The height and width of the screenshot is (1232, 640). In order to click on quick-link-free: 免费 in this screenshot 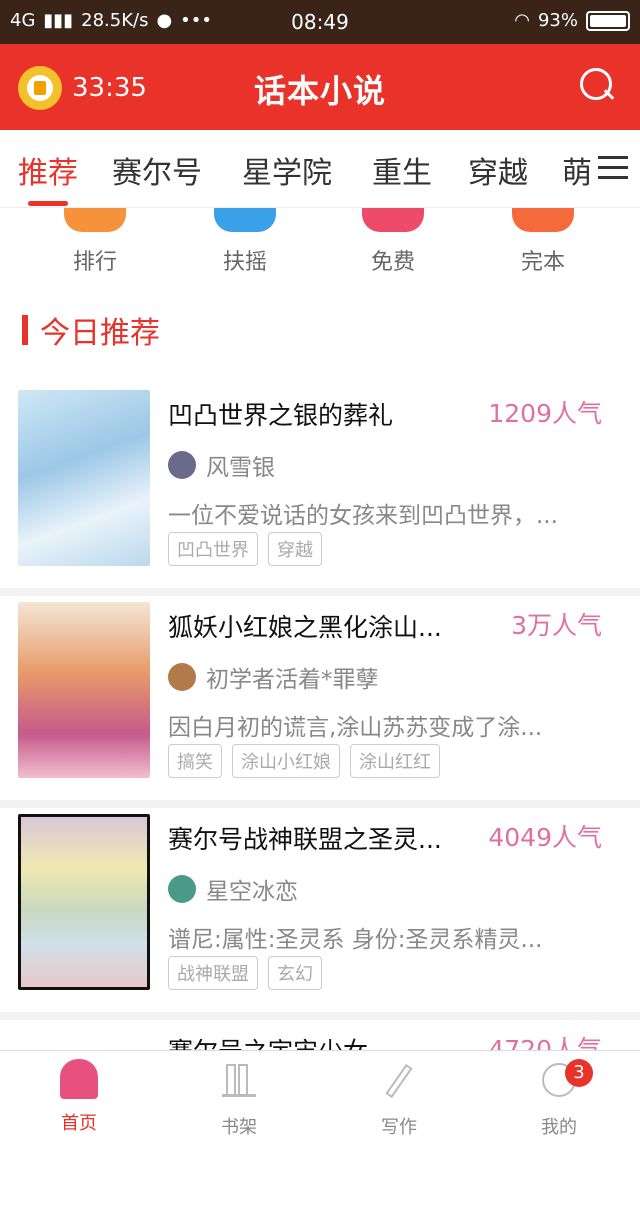, I will do `click(393, 242)`.